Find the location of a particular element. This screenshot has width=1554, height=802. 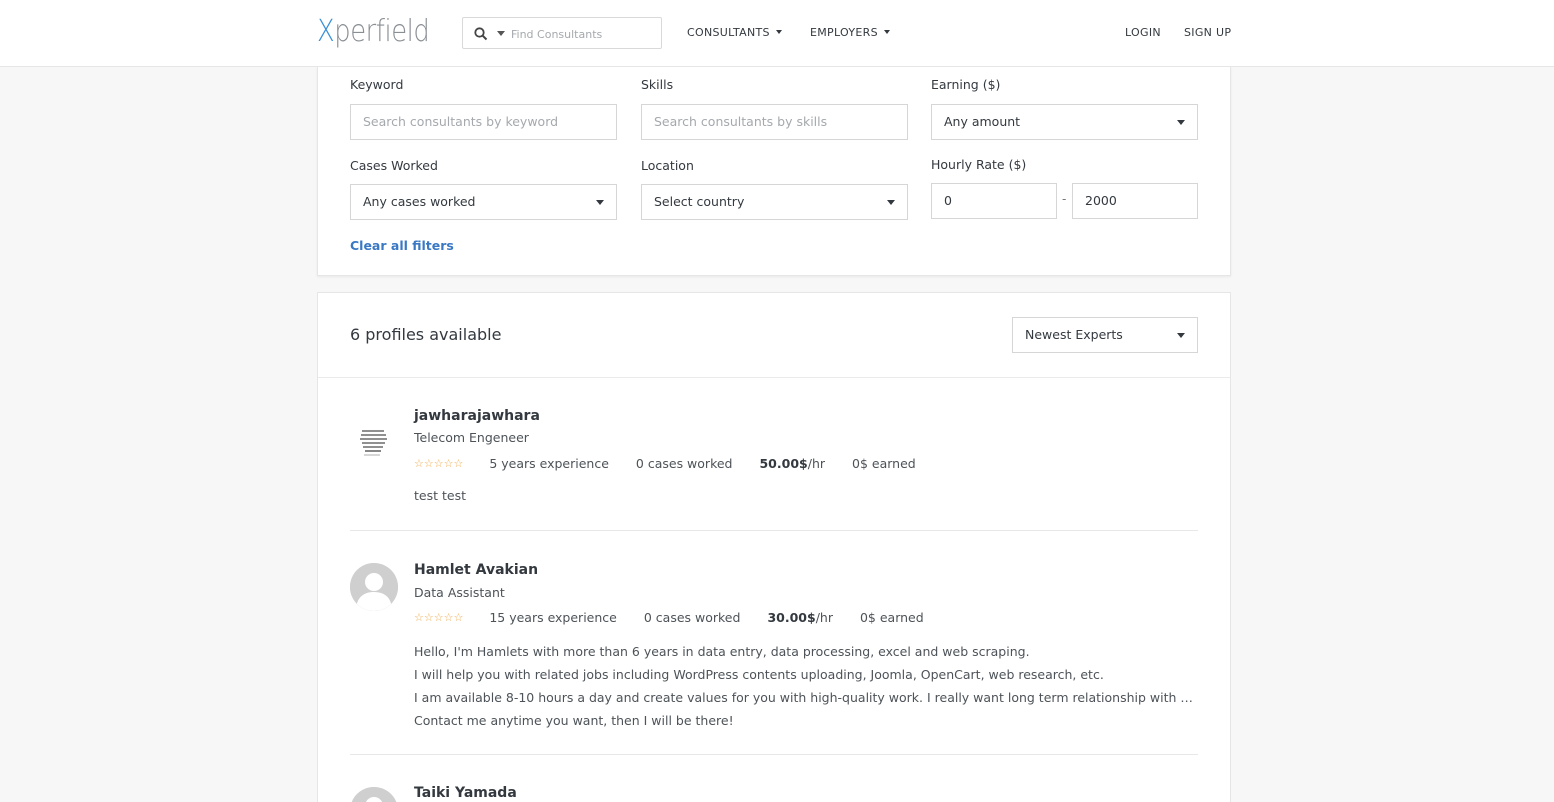

profile-rate-value: 50.00$ is located at coordinates (783, 463).